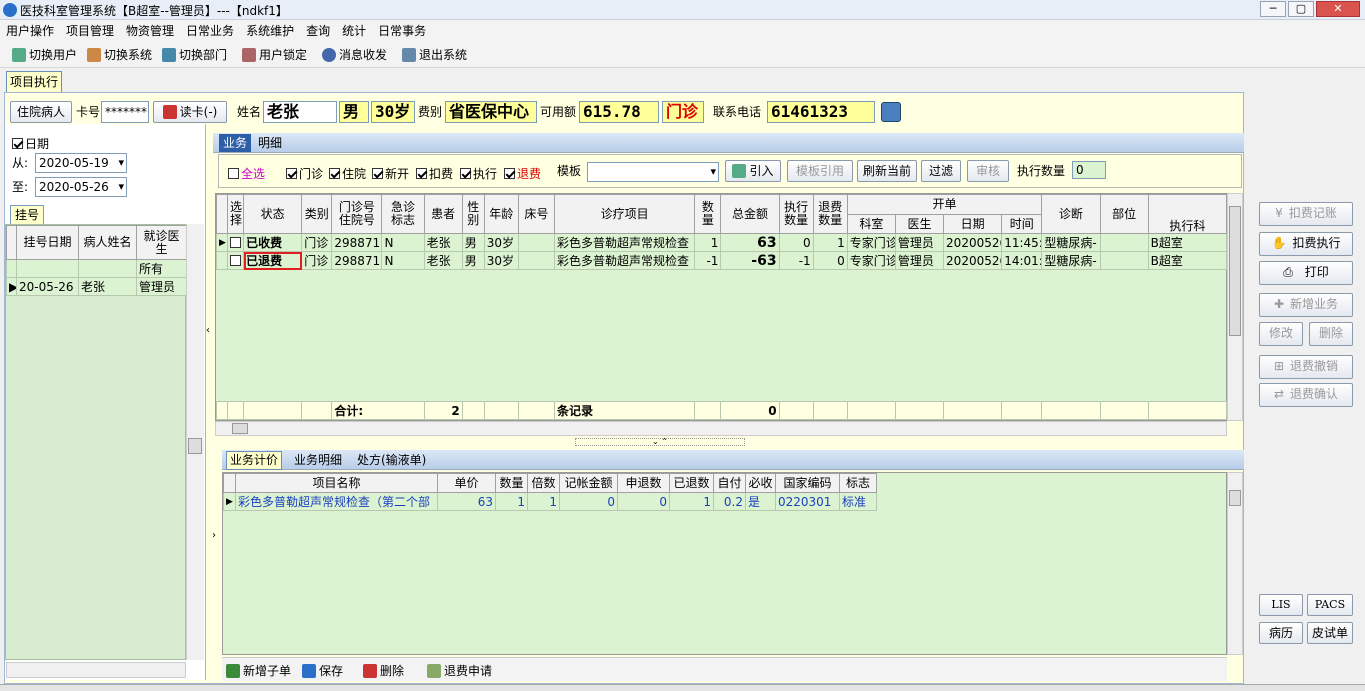 The image size is (1365, 691). Describe the element at coordinates (1089, 170) in the screenshot. I see `exec-qty-field: 0` at that location.